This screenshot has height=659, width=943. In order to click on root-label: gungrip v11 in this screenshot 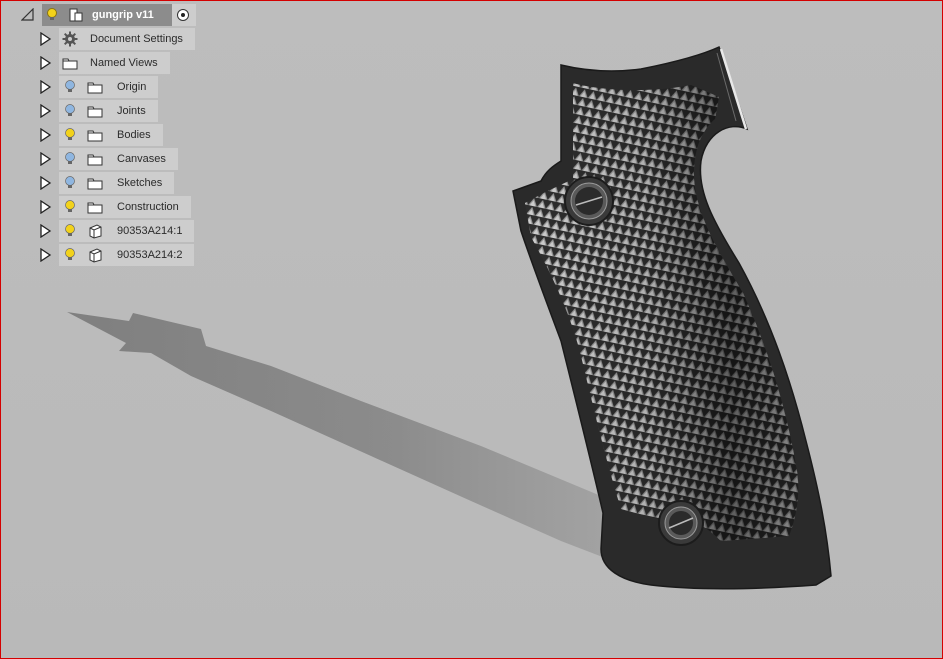, I will do `click(123, 15)`.